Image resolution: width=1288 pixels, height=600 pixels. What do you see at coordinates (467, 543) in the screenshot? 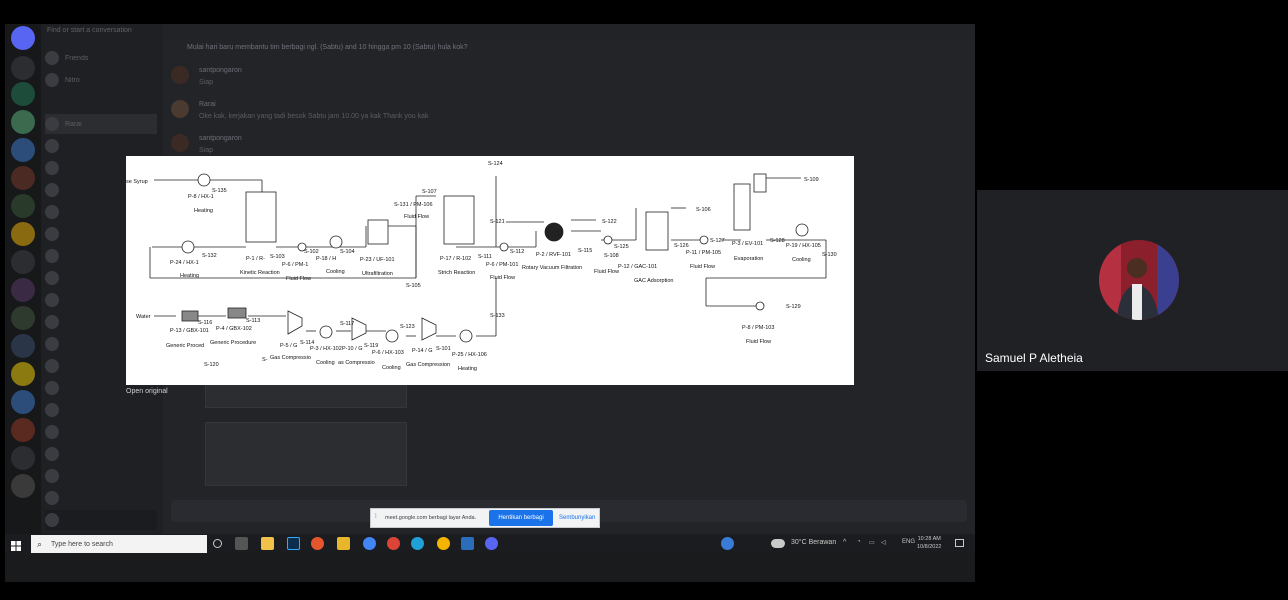
I see `mail-icon` at bounding box center [467, 543].